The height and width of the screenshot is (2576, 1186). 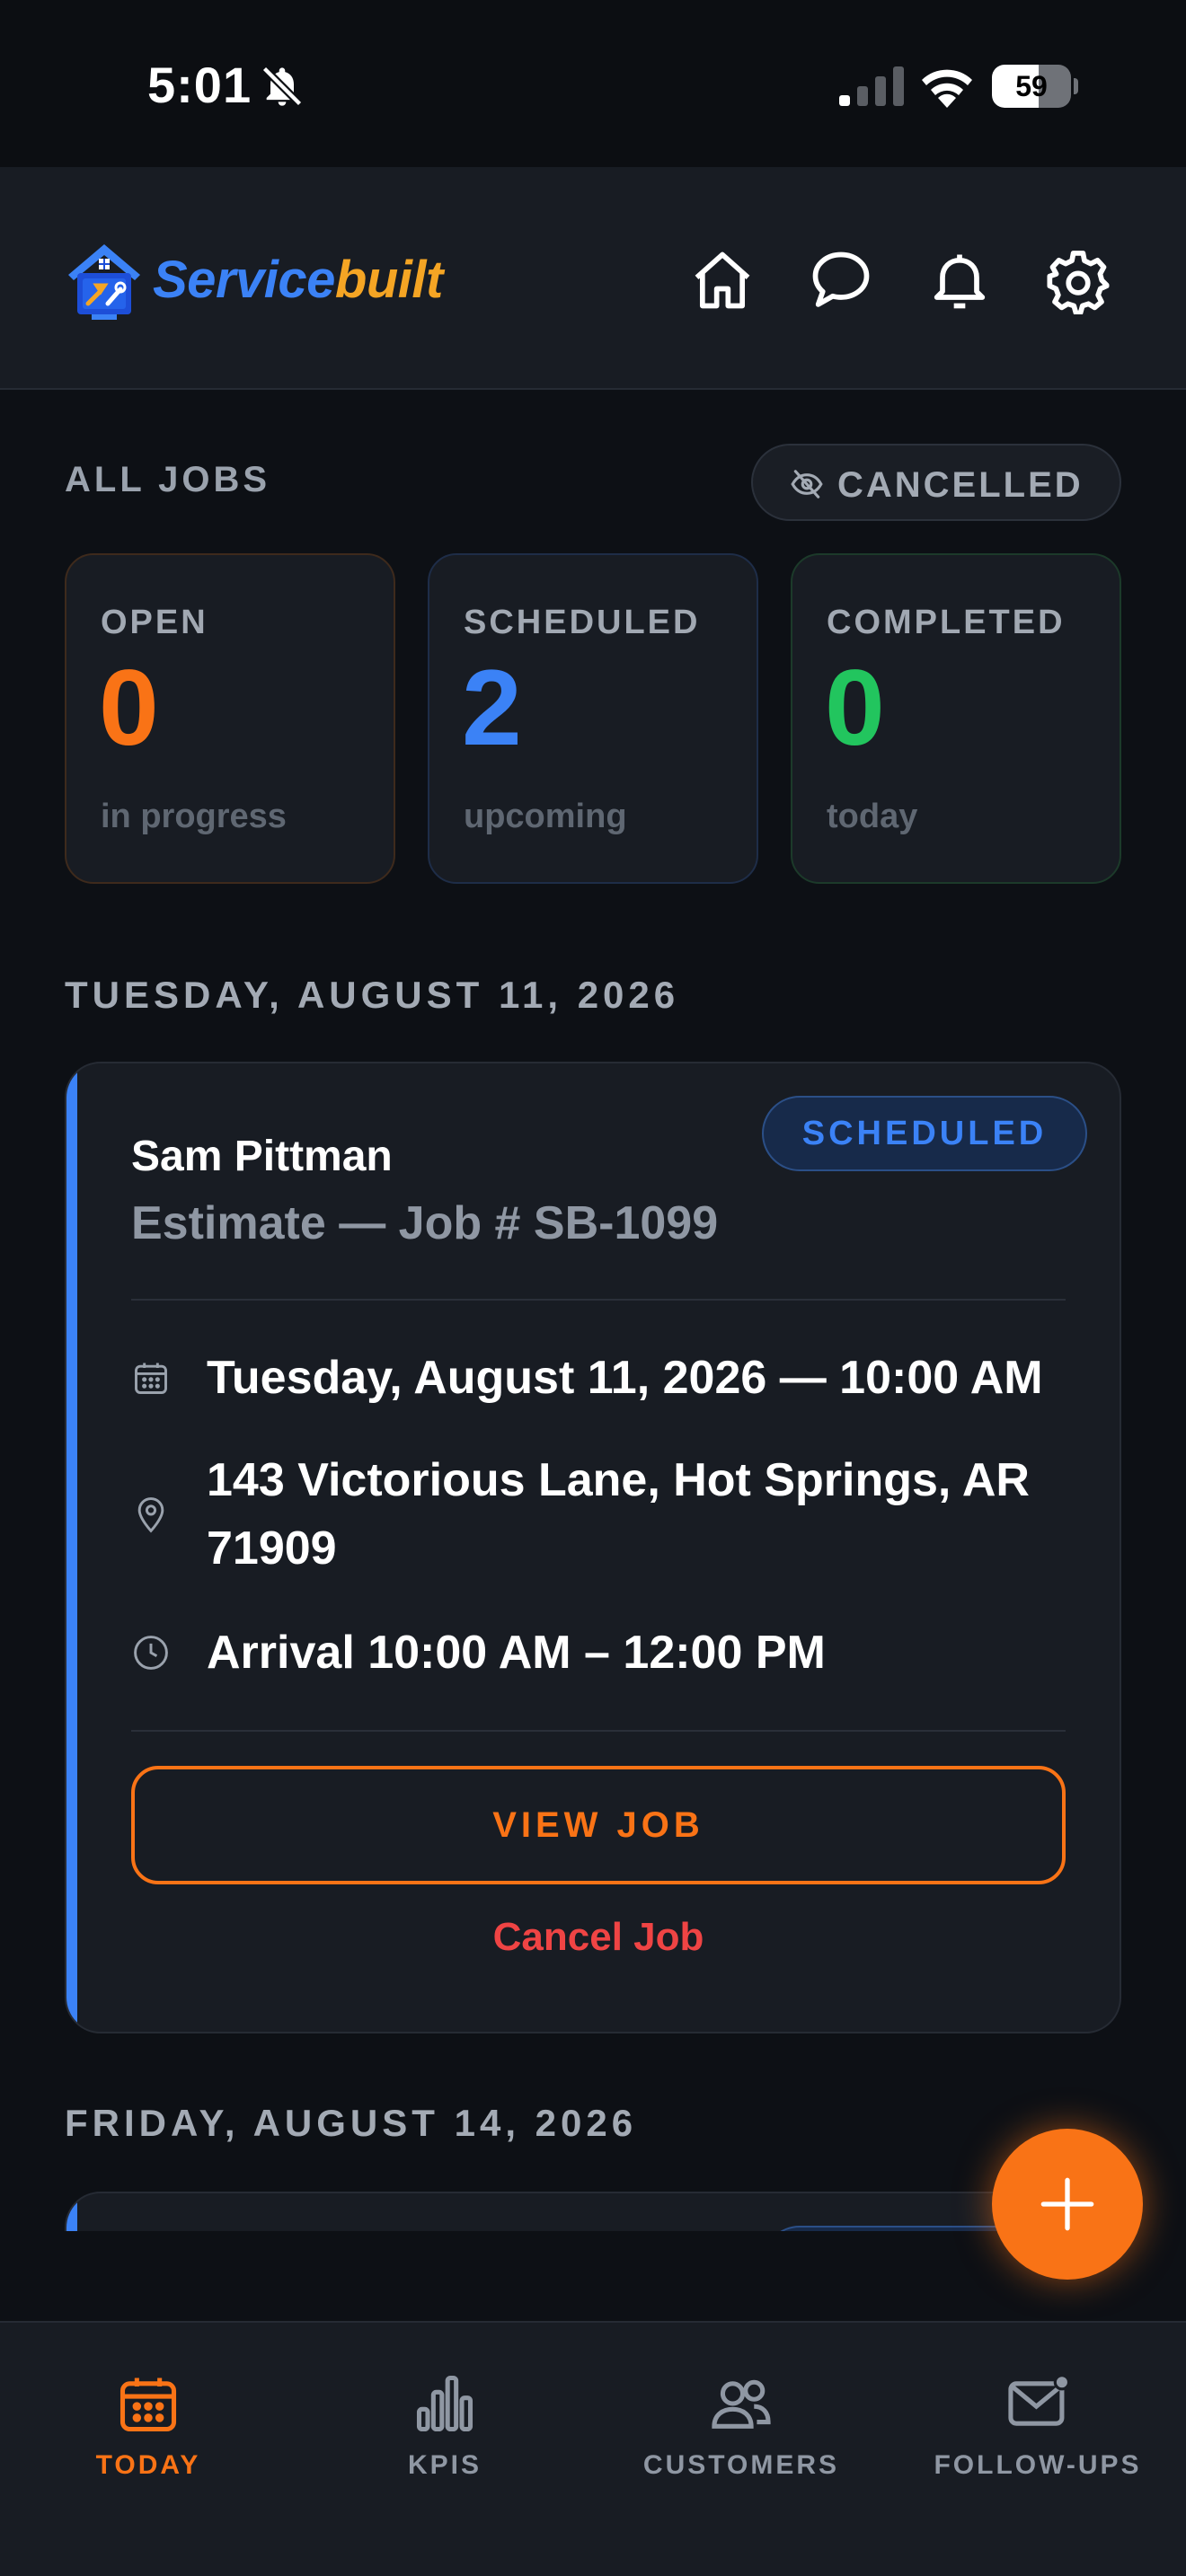 I want to click on cancel-job-button: Cancel Job, so click(x=598, y=1937).